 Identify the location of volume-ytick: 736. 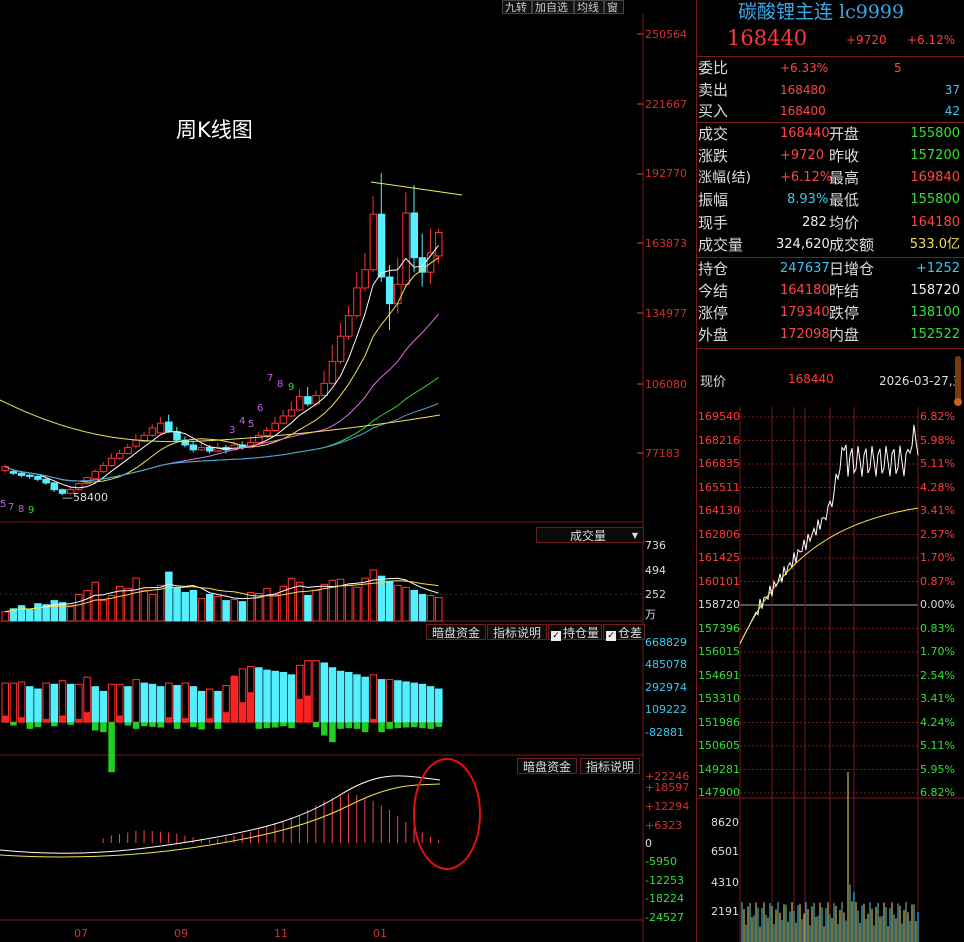
(655, 545).